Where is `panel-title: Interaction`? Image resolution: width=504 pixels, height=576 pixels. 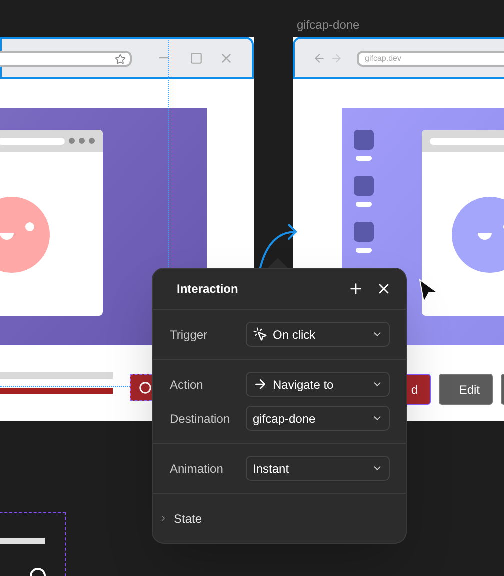
panel-title: Interaction is located at coordinates (208, 289).